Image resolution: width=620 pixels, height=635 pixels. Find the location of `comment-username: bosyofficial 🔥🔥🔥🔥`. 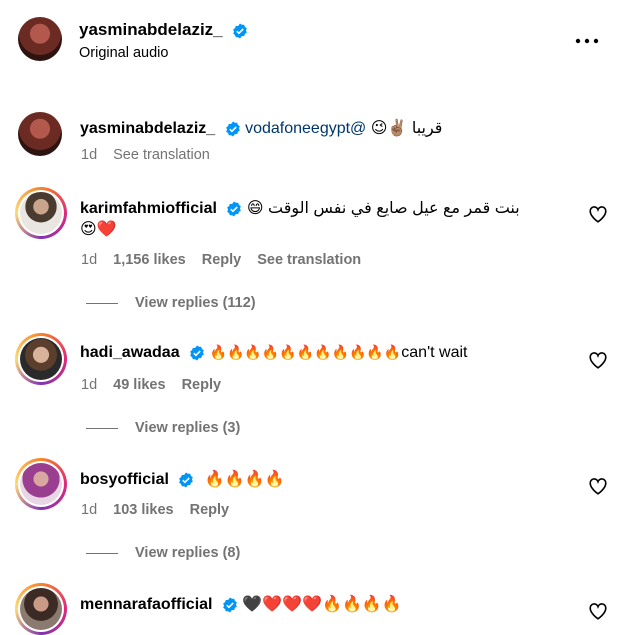

comment-username: bosyofficial 🔥🔥🔥🔥 is located at coordinates (182, 479).